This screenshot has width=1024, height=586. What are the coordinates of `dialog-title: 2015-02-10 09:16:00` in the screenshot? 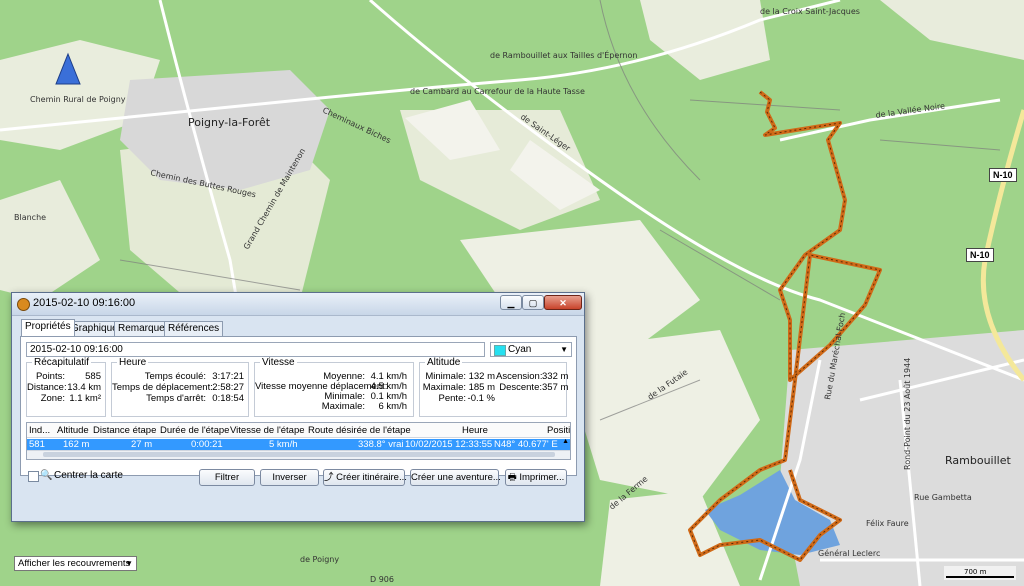 It's located at (84, 303).